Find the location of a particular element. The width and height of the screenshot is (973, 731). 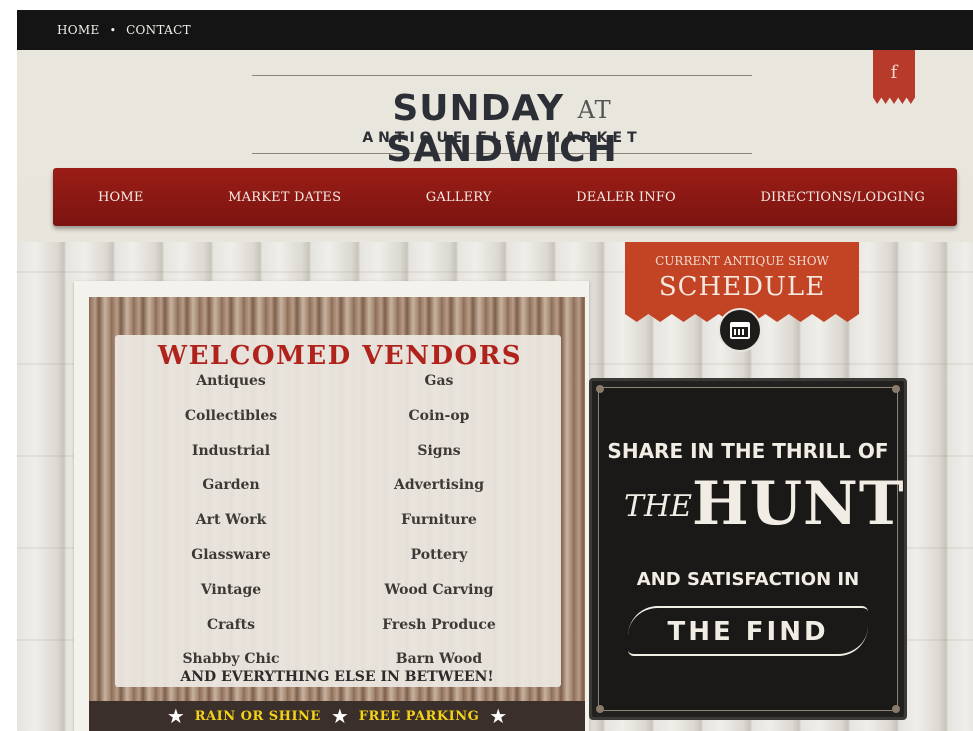

vendor-item: Fresh Produce is located at coordinates (439, 624).